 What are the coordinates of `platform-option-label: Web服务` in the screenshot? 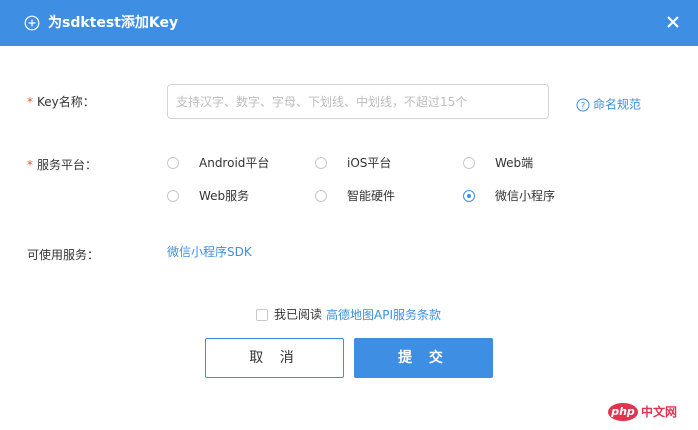 It's located at (224, 196).